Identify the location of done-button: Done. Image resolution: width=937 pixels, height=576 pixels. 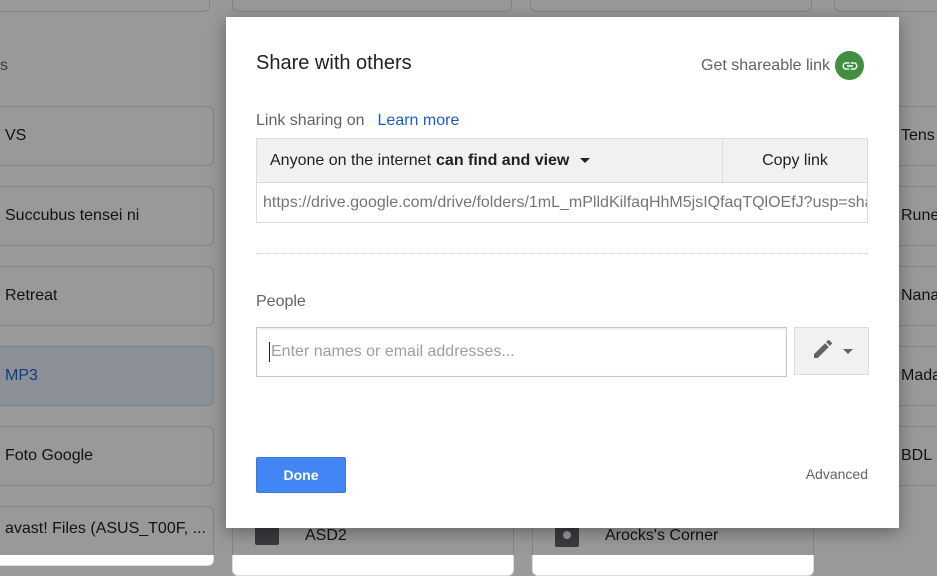
(301, 475).